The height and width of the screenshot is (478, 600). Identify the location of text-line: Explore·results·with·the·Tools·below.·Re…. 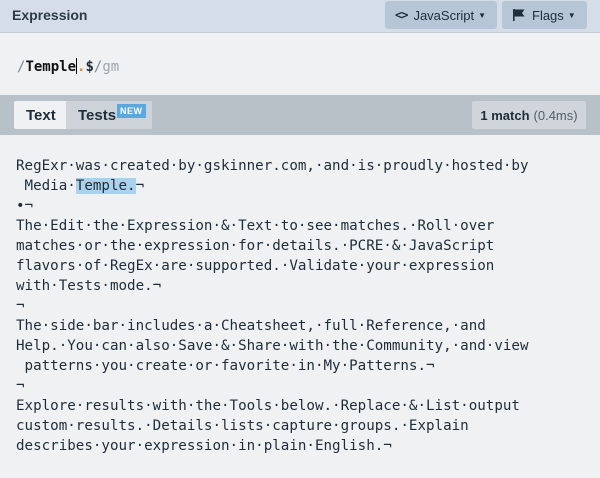
(268, 406).